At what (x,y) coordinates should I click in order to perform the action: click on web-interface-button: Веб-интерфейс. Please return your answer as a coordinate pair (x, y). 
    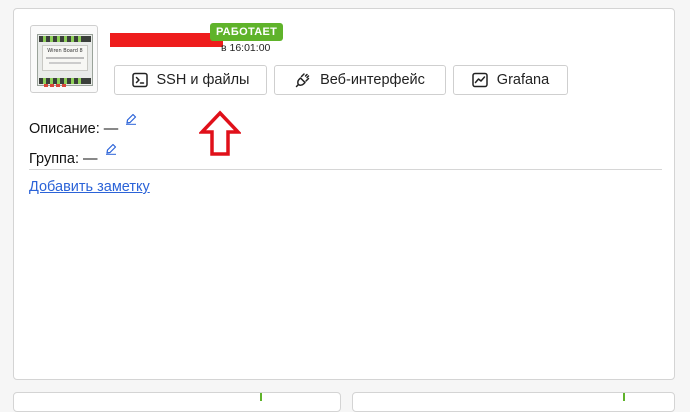
    Looking at the image, I should click on (360, 80).